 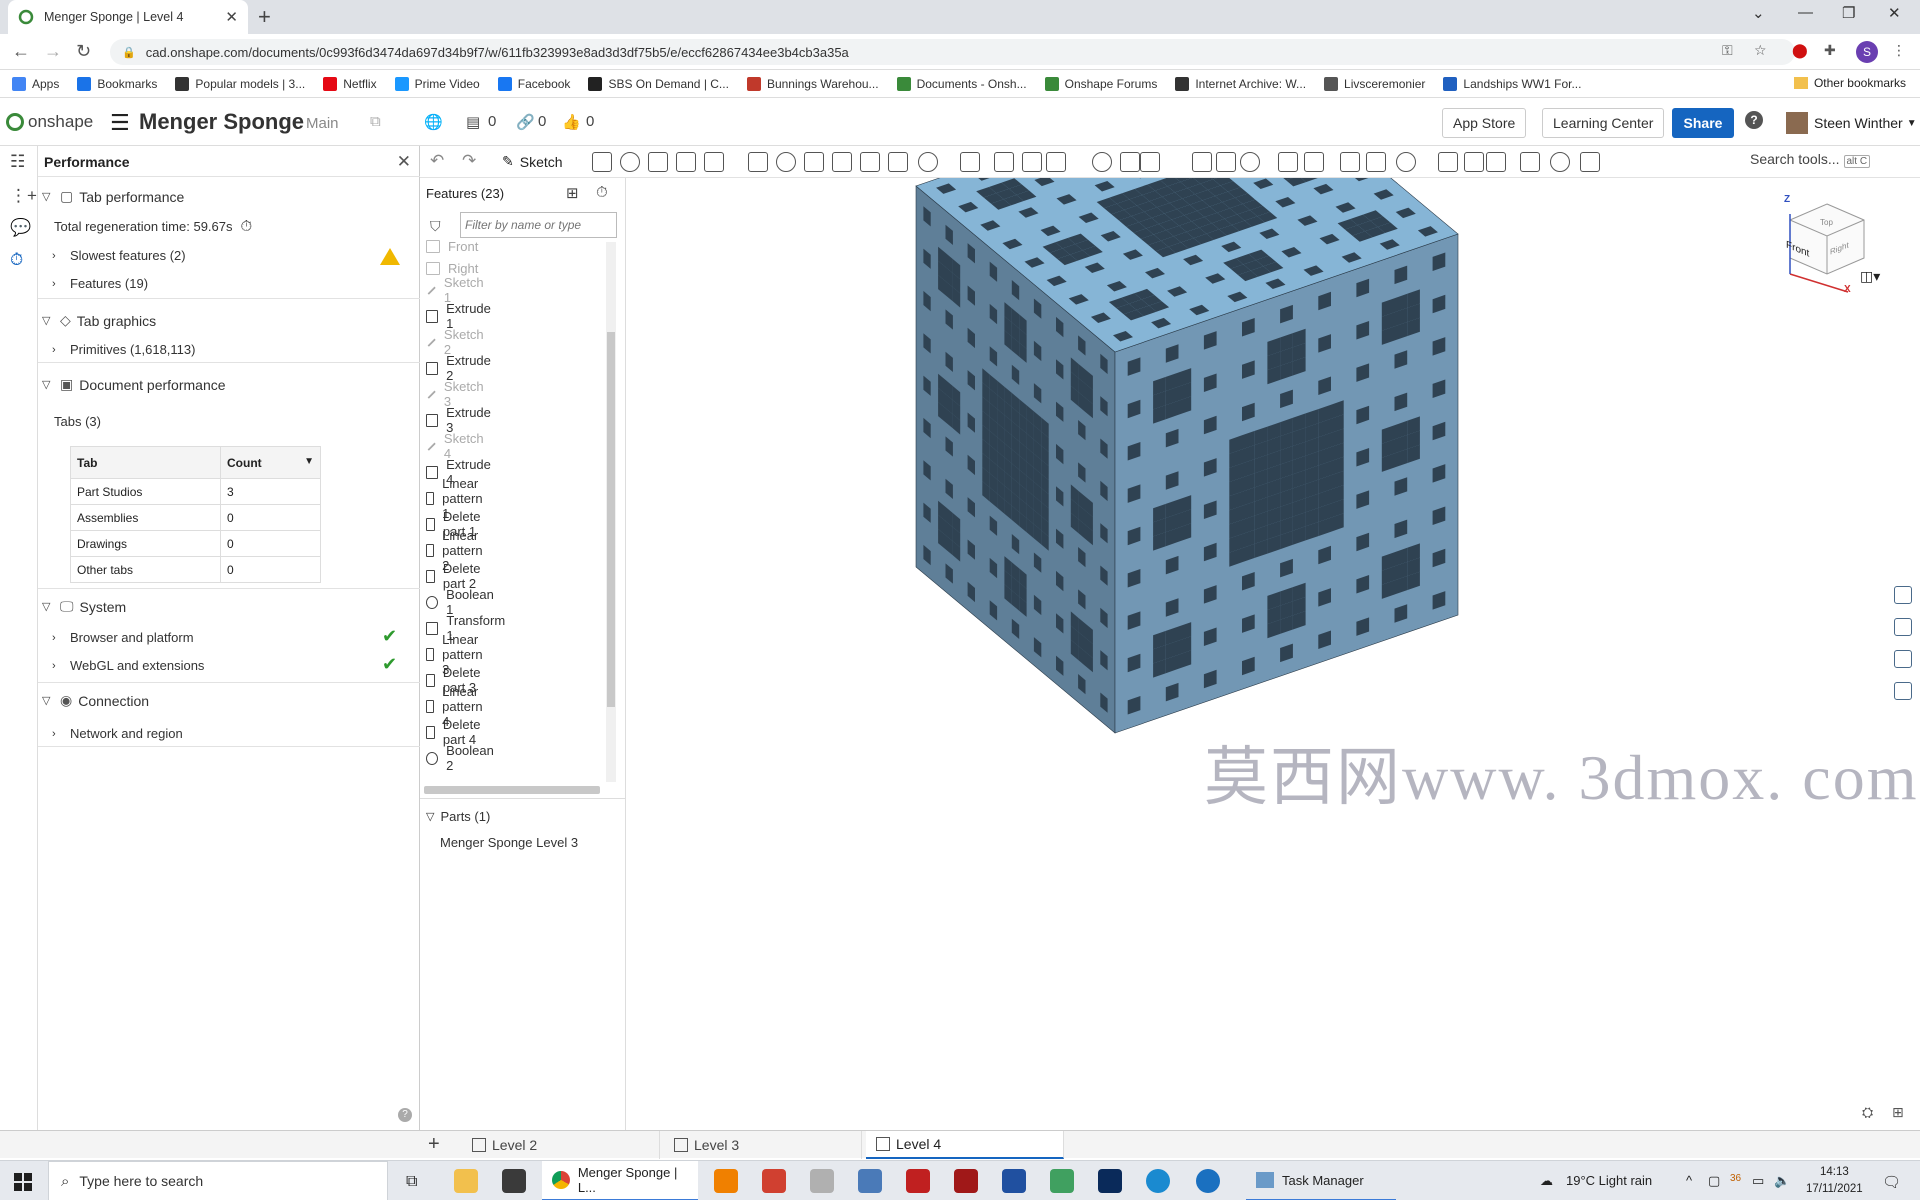 What do you see at coordinates (459, 420) in the screenshot?
I see `feature-item: Extrude 3` at bounding box center [459, 420].